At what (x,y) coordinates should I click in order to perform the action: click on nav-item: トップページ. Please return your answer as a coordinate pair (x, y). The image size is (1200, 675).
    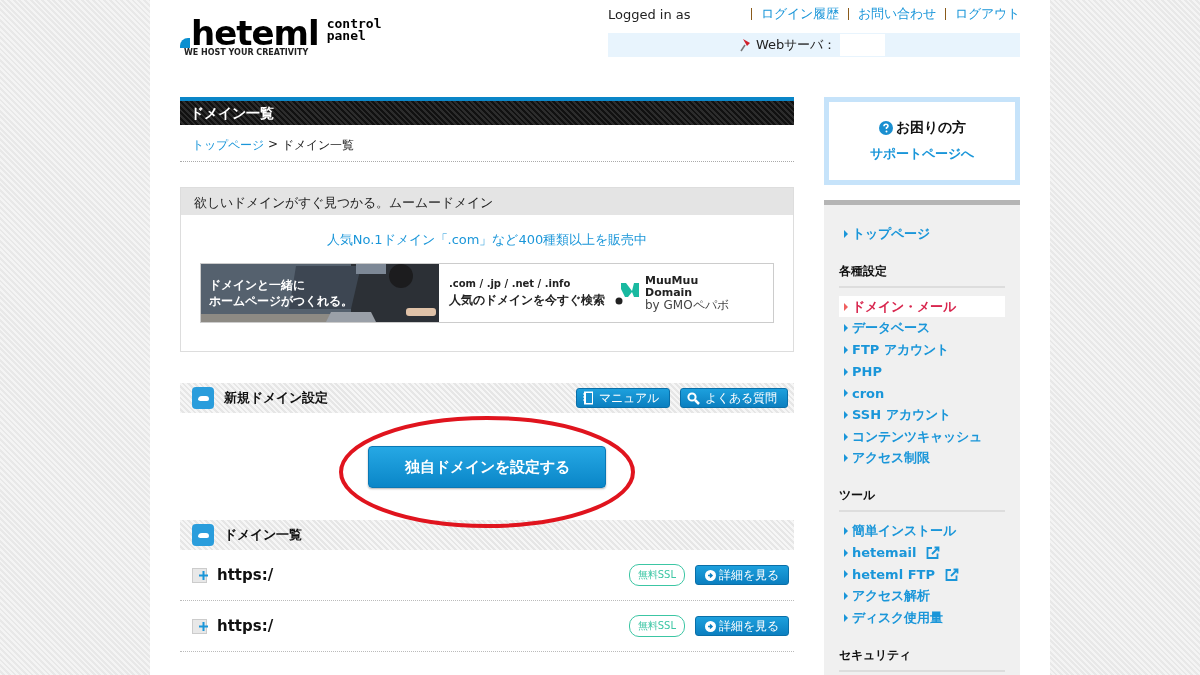
    Looking at the image, I should click on (922, 234).